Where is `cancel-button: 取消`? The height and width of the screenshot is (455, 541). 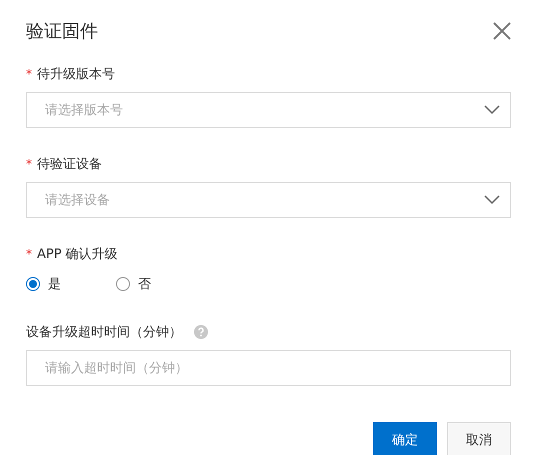 cancel-button: 取消 is located at coordinates (479, 438).